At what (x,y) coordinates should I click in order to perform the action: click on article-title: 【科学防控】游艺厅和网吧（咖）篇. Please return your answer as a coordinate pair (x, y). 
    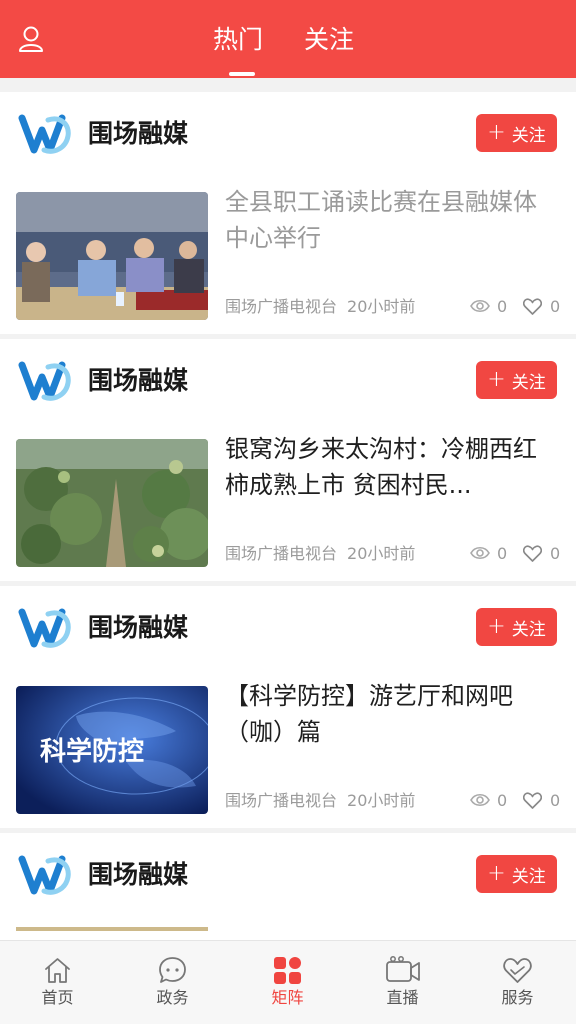
    Looking at the image, I should click on (392, 714).